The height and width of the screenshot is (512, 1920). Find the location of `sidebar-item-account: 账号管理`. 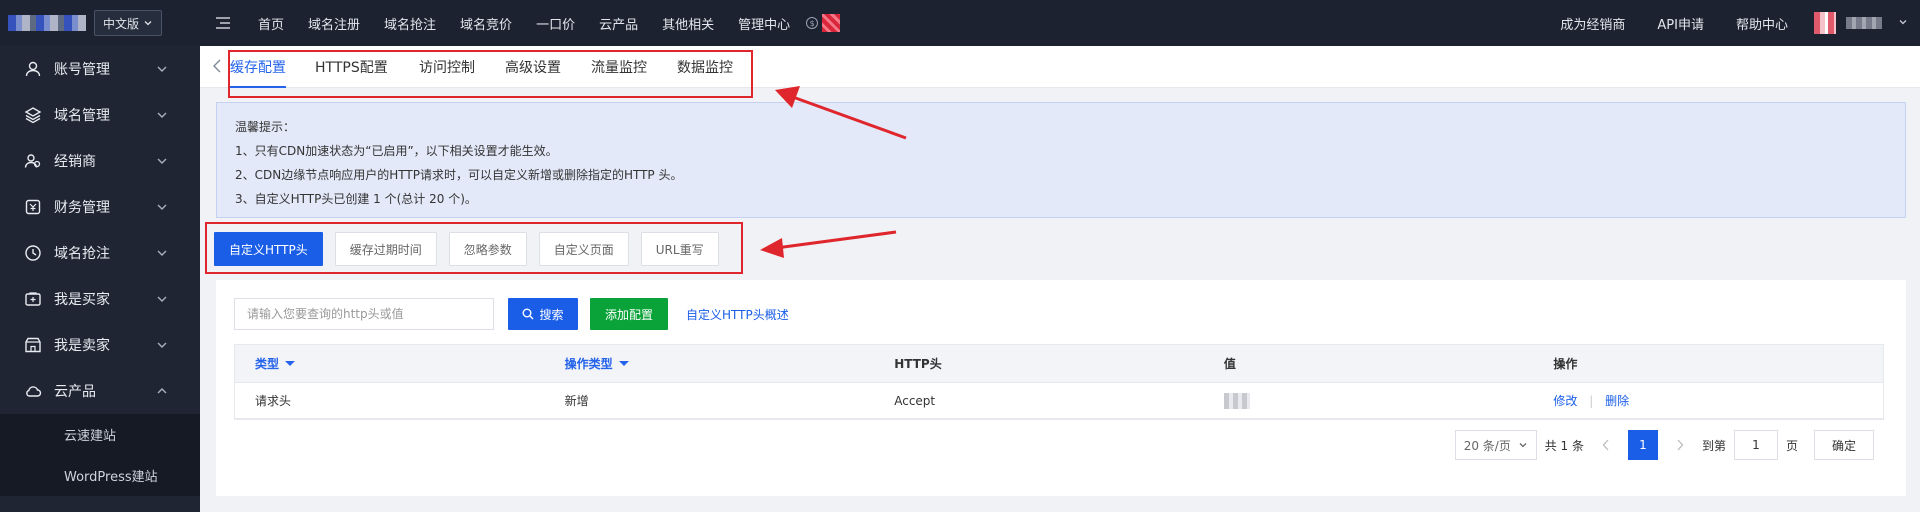

sidebar-item-account: 账号管理 is located at coordinates (100, 69).